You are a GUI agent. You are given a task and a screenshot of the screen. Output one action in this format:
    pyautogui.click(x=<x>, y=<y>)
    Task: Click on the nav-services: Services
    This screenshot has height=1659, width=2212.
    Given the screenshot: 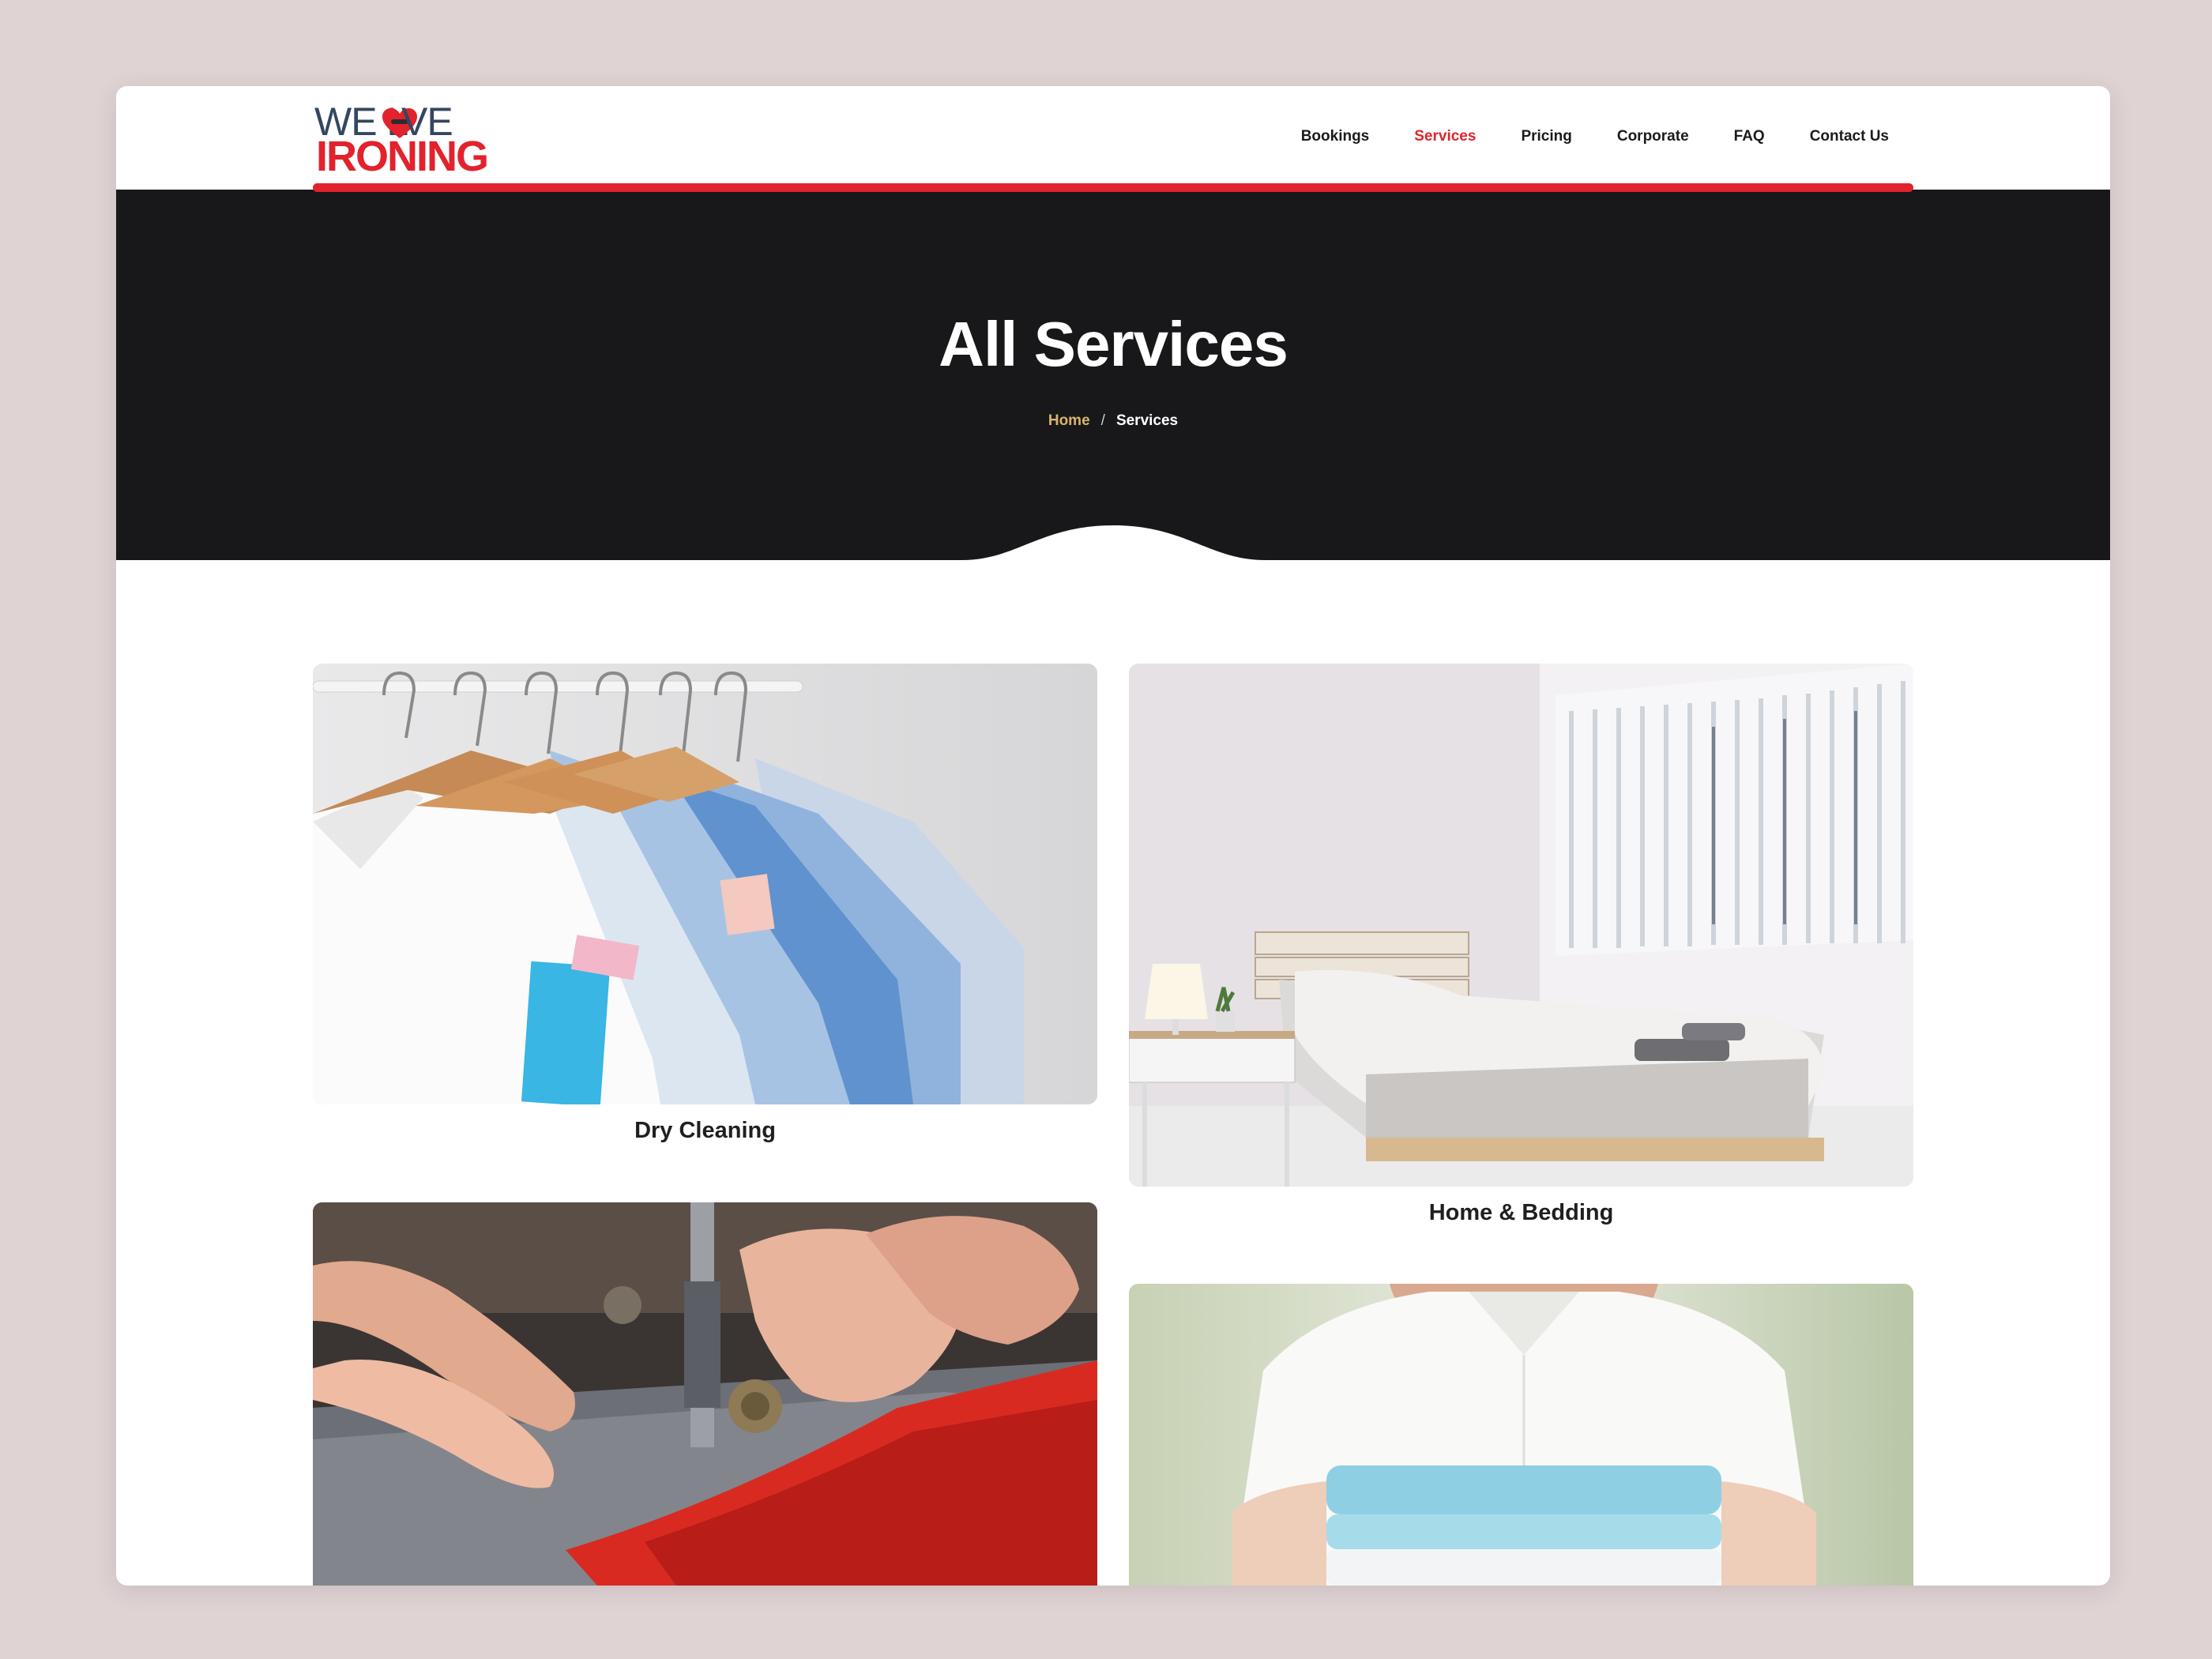 What is the action you would take?
    pyautogui.click(x=1445, y=137)
    